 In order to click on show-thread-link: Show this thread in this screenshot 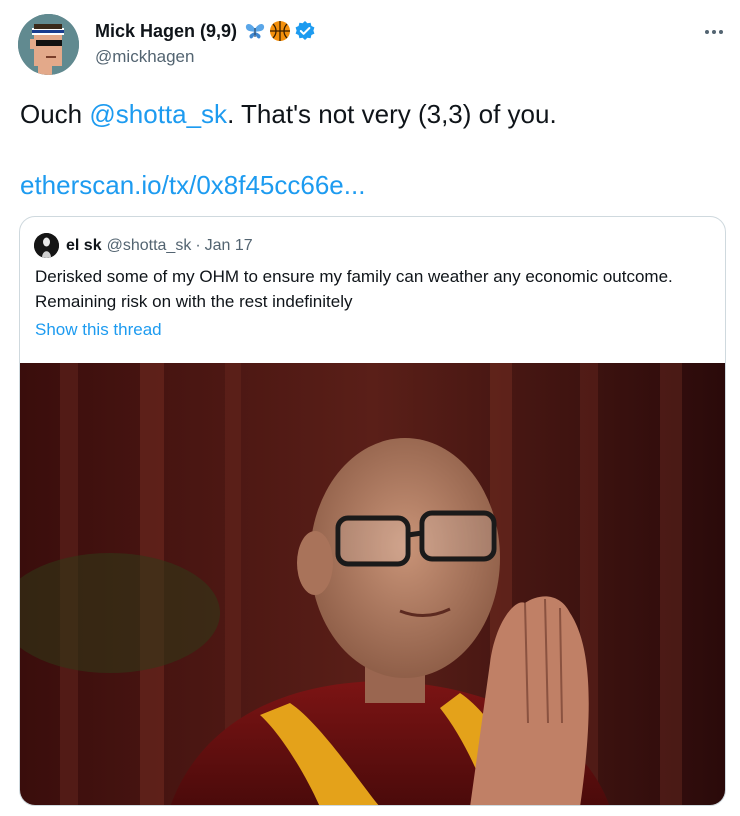, I will do `click(98, 330)`.